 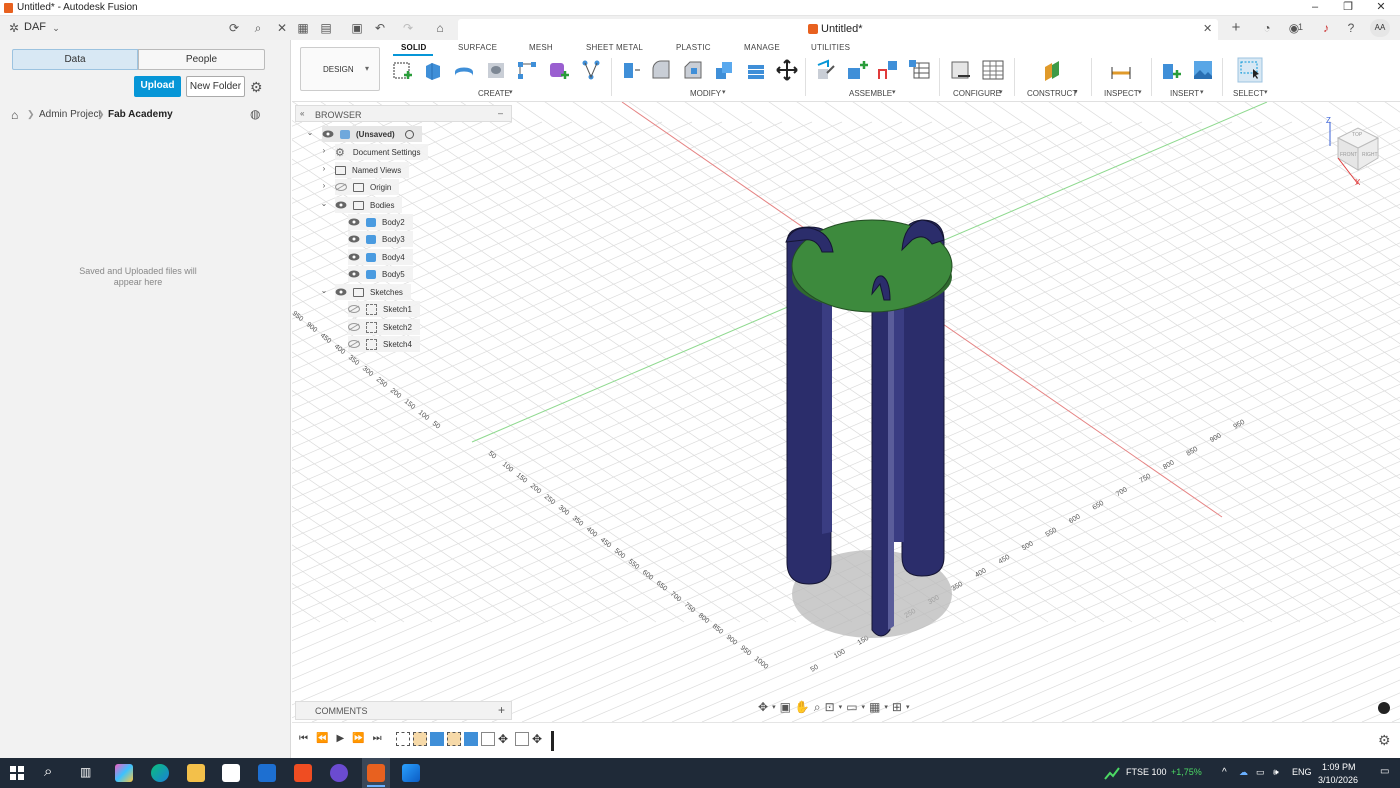 What do you see at coordinates (303, 738) in the screenshot?
I see `go-to-start-icon: ⏮` at bounding box center [303, 738].